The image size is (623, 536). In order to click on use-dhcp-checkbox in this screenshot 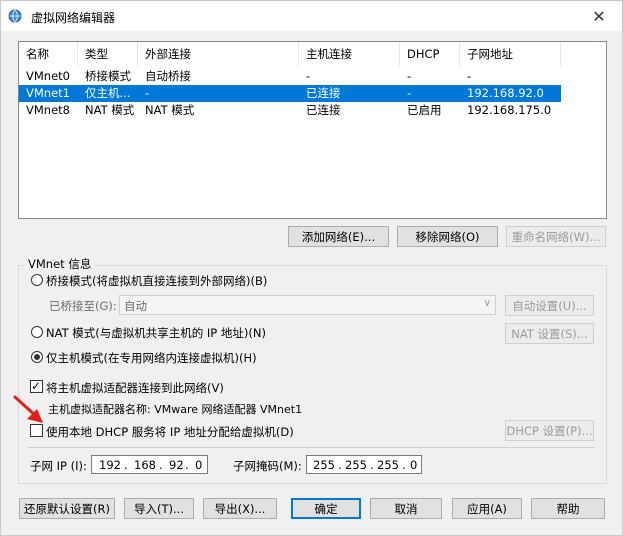, I will do `click(36, 430)`.